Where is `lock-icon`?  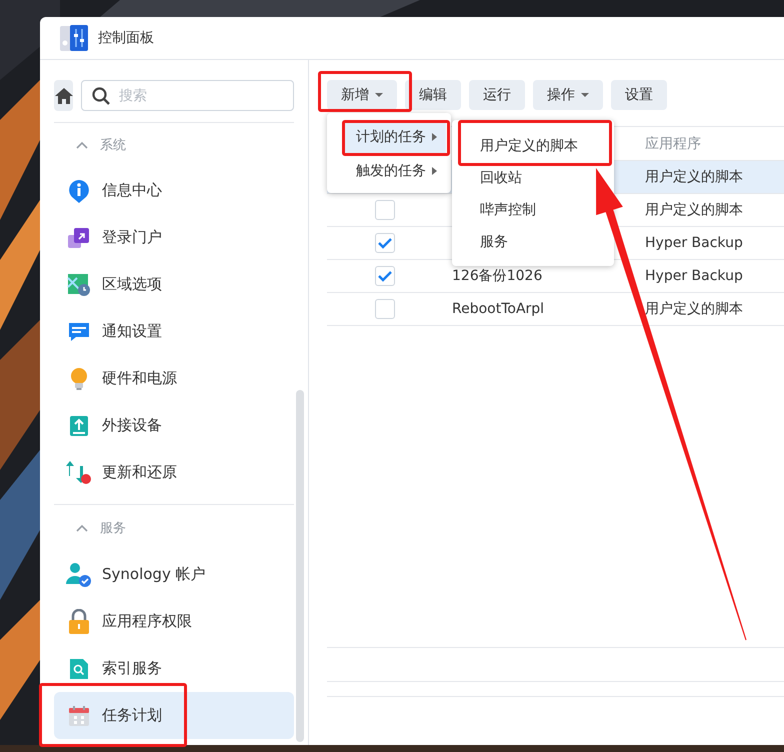
lock-icon is located at coordinates (79, 621).